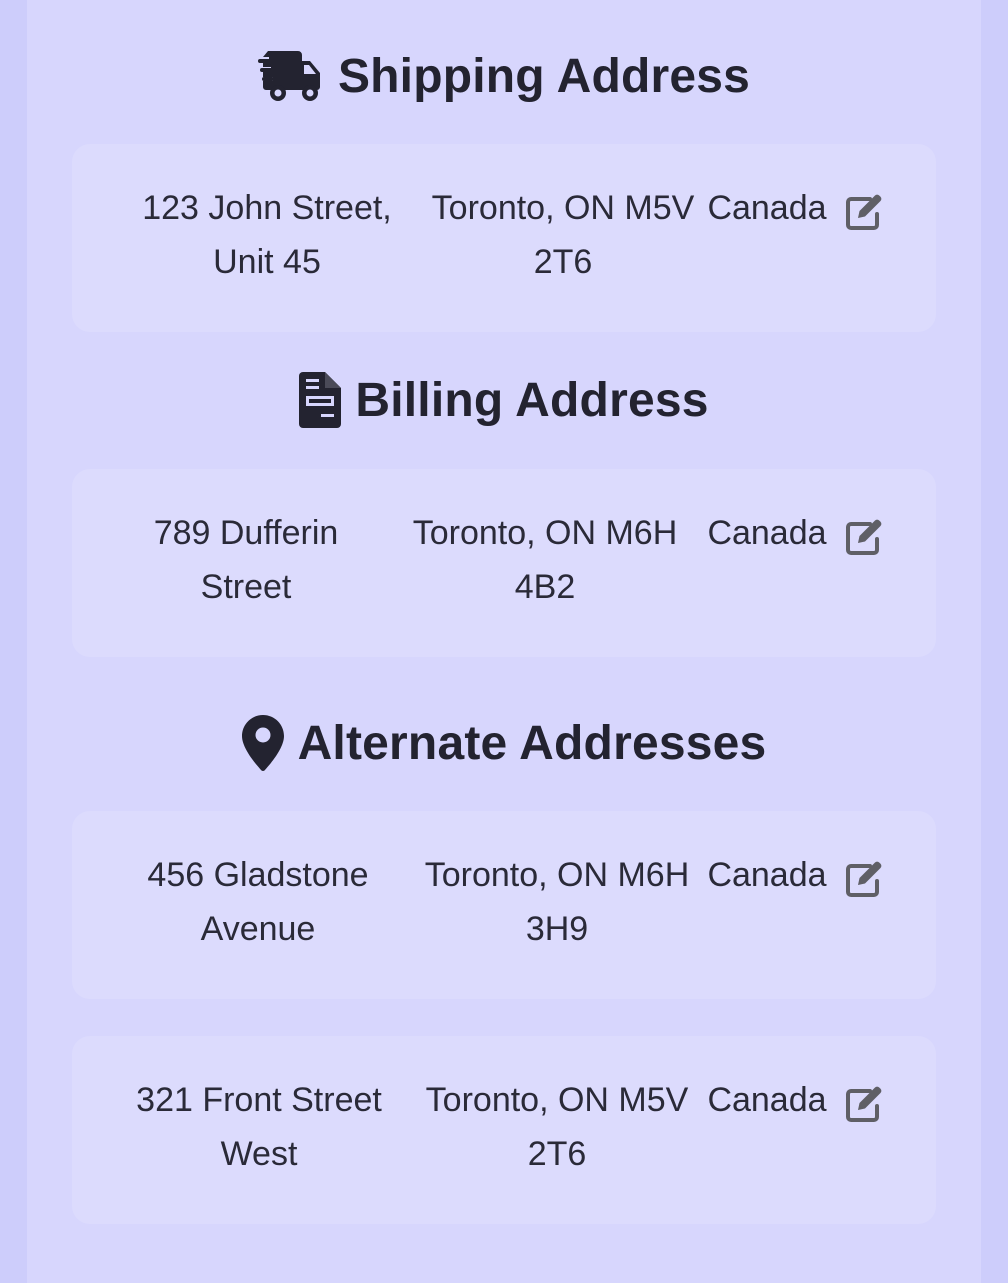 This screenshot has width=1008, height=1283. Describe the element at coordinates (267, 235) in the screenshot. I see `street-line: 123 John Street, Unit 45` at that location.